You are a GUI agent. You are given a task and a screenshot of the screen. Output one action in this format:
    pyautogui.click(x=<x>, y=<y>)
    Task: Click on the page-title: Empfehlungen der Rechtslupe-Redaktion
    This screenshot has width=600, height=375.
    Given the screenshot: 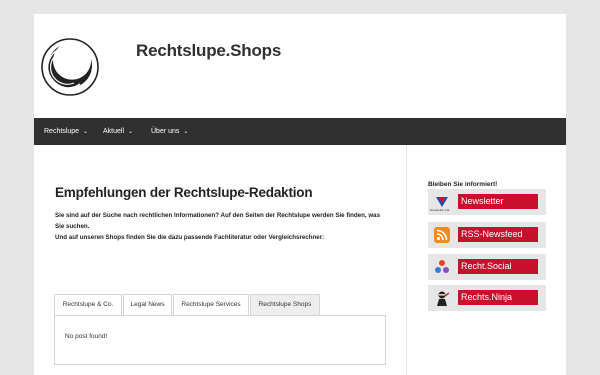 What is the action you would take?
    pyautogui.click(x=184, y=192)
    